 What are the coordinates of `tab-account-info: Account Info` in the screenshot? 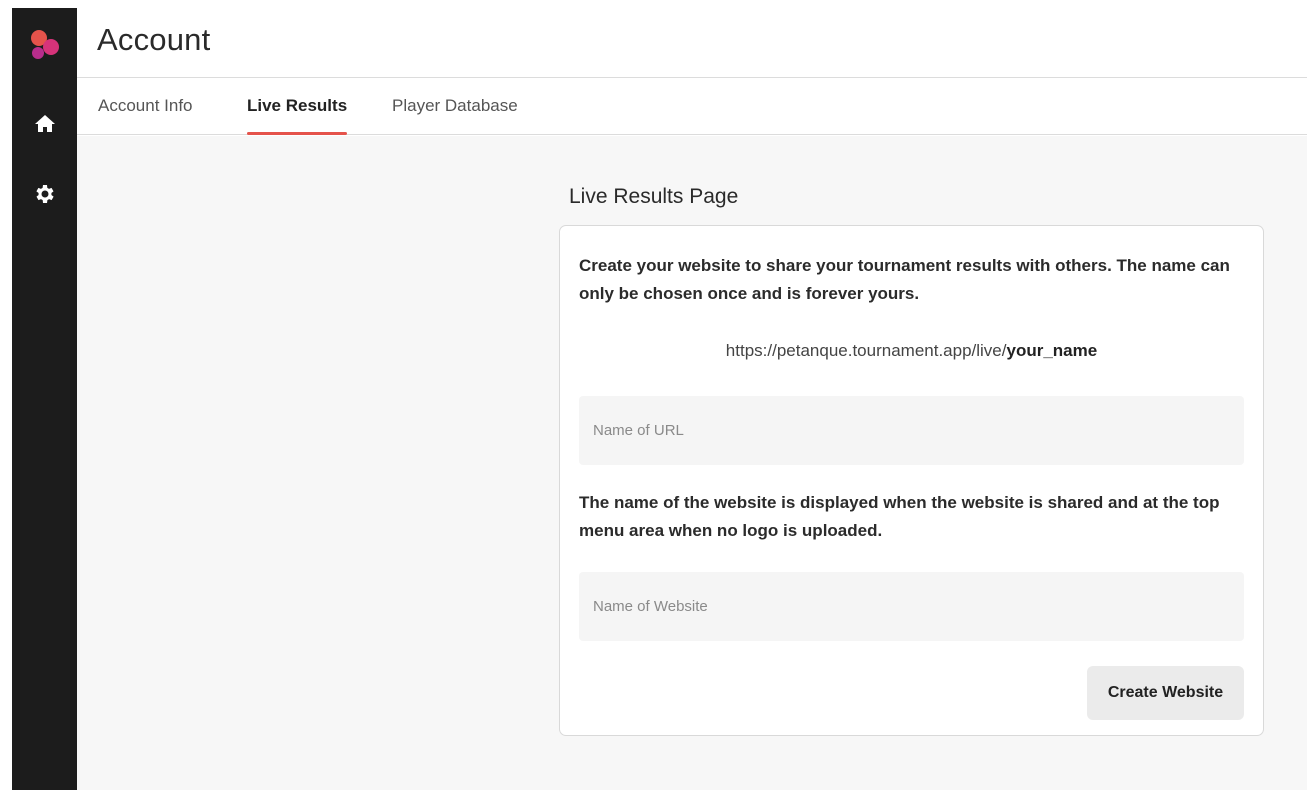 It's located at (145, 115).